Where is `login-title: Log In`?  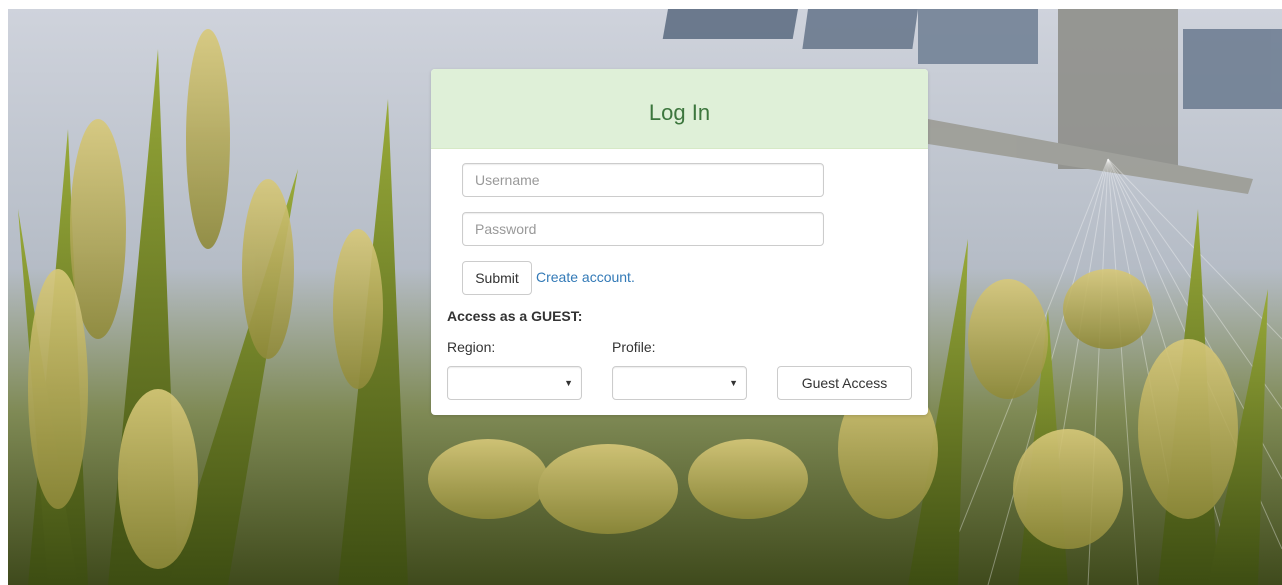 login-title: Log In is located at coordinates (679, 112).